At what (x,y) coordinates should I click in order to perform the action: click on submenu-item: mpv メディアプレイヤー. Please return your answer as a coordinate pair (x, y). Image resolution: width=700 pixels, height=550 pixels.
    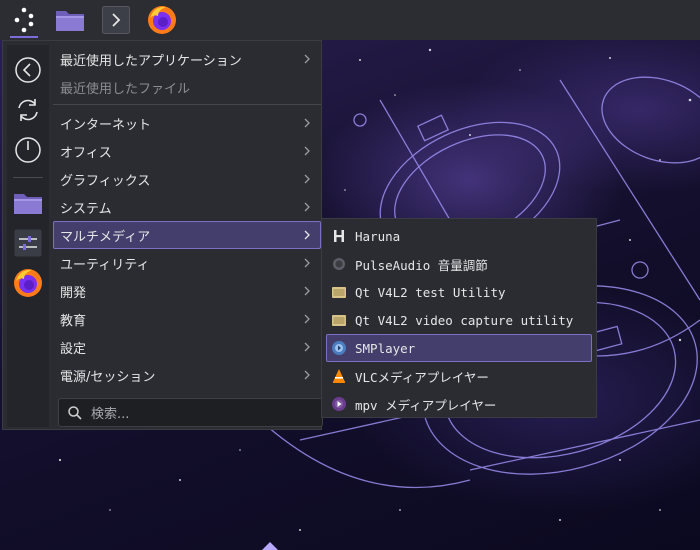
    Looking at the image, I should click on (459, 404).